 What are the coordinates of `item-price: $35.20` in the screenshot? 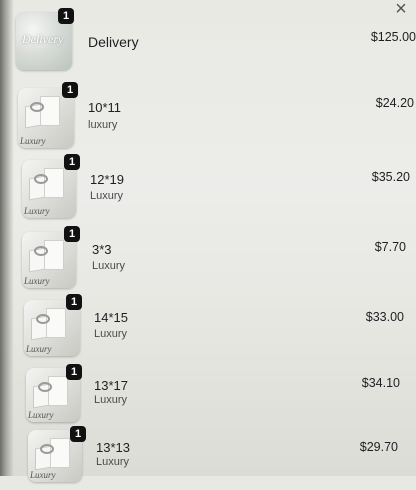 It's located at (390, 177).